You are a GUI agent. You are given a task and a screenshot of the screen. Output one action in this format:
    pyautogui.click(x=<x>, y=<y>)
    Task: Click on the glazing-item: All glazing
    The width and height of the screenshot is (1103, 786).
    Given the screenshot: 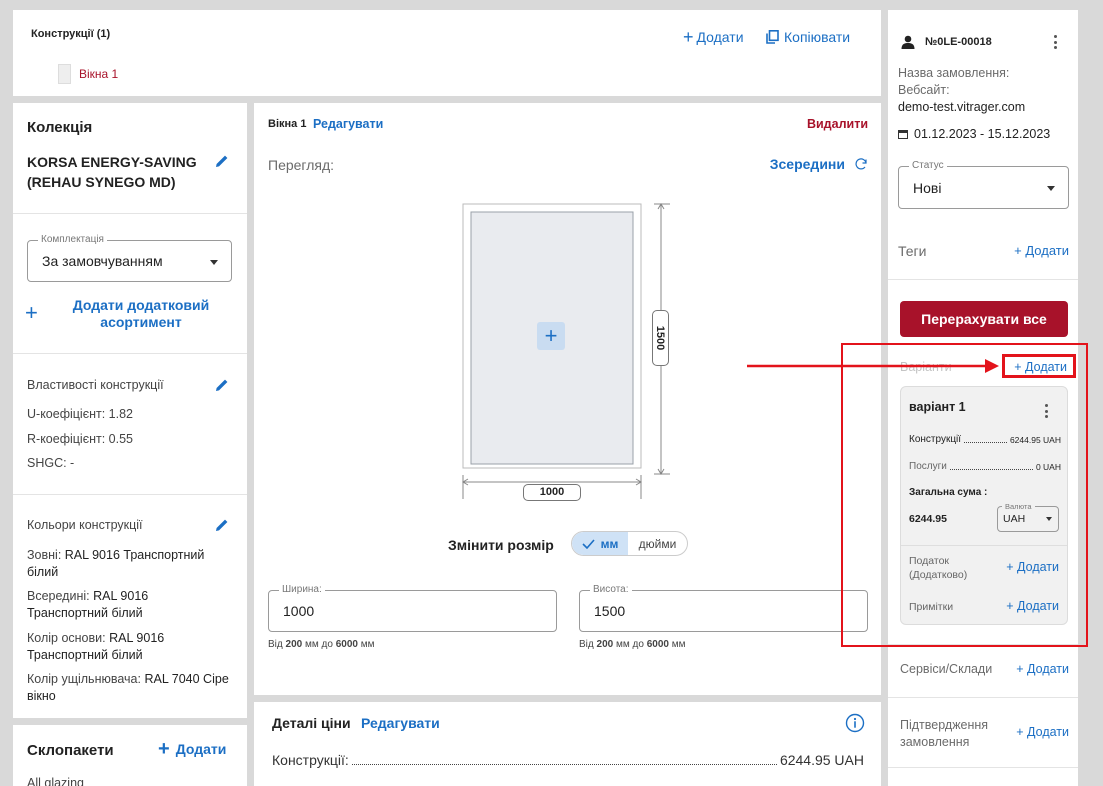 What is the action you would take?
    pyautogui.click(x=55, y=781)
    